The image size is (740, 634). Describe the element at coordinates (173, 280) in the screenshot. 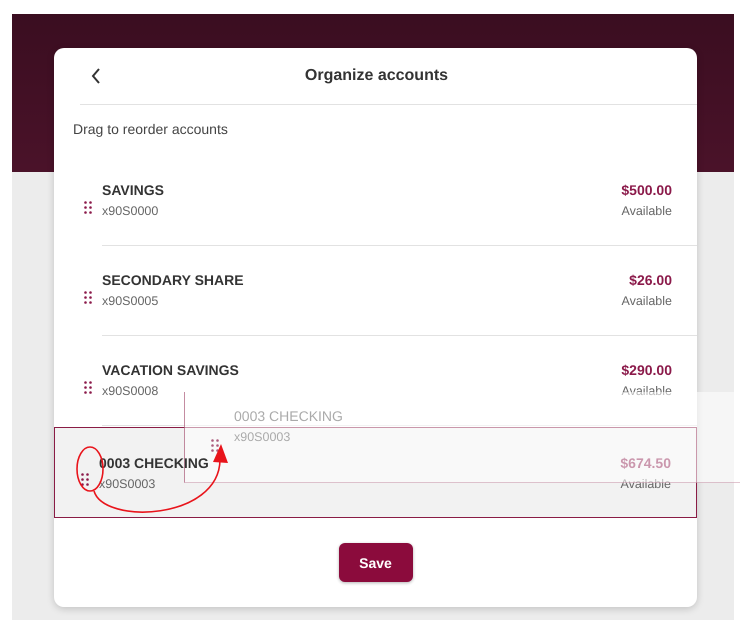

I see `account-name: SECONDARY SHARE` at that location.